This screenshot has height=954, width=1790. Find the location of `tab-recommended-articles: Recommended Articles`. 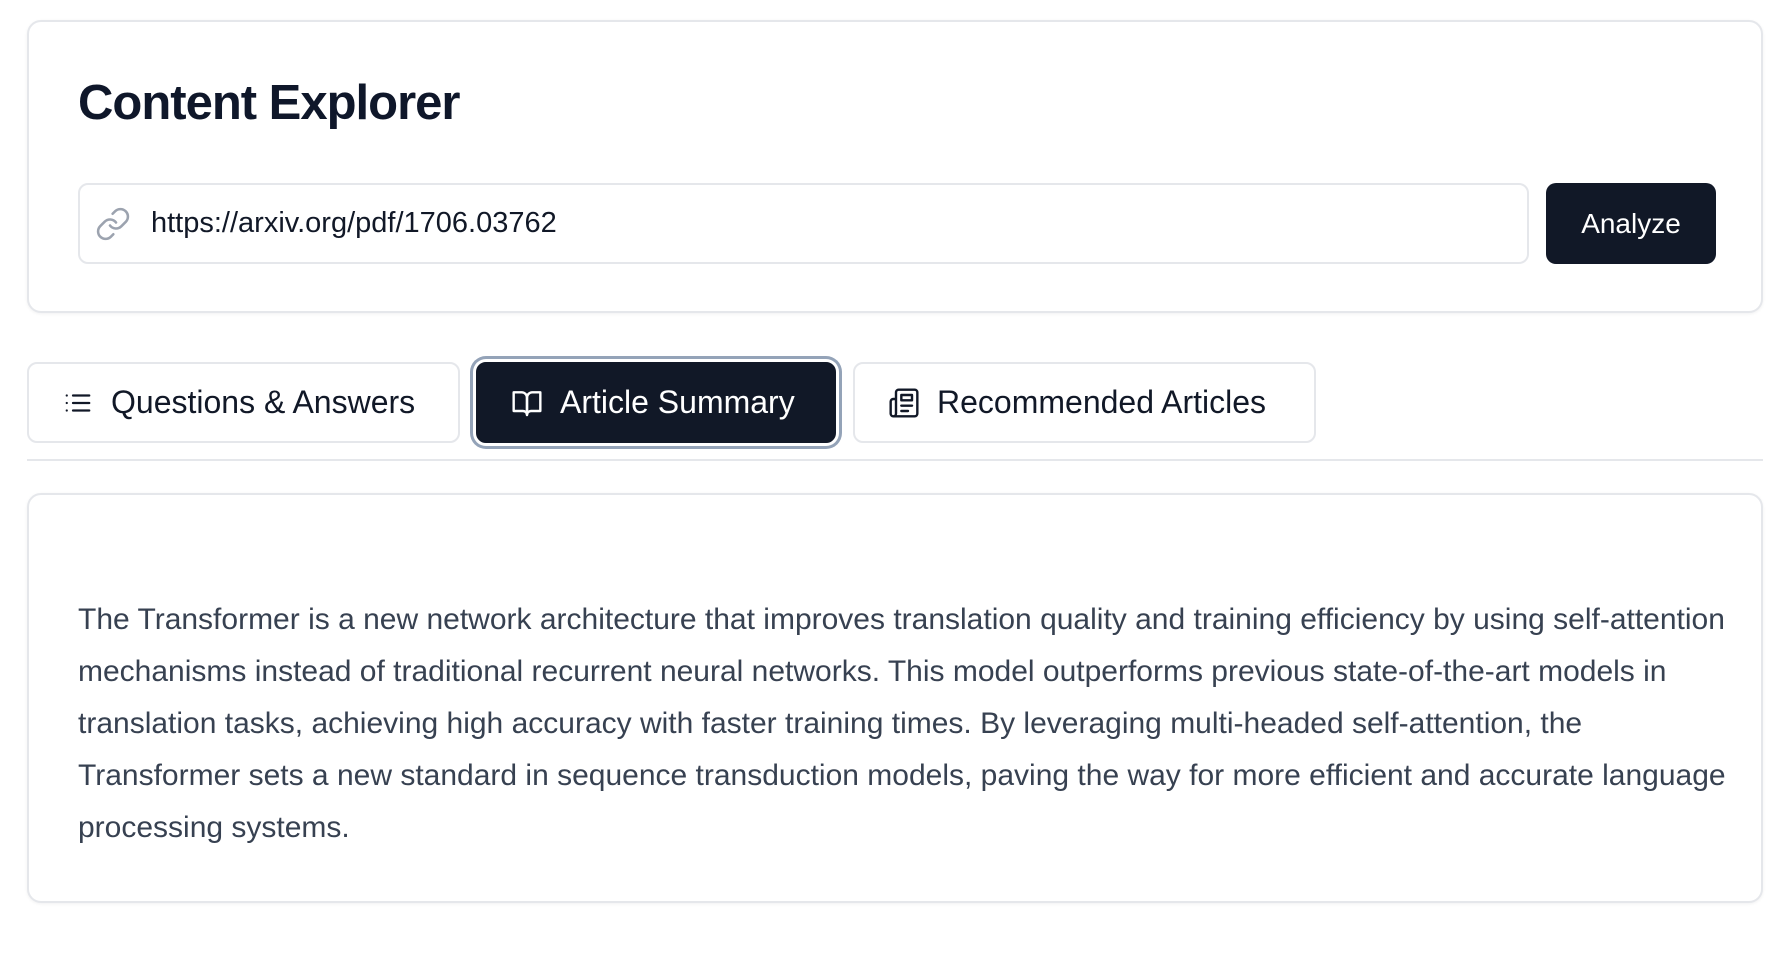

tab-recommended-articles: Recommended Articles is located at coordinates (1084, 402).